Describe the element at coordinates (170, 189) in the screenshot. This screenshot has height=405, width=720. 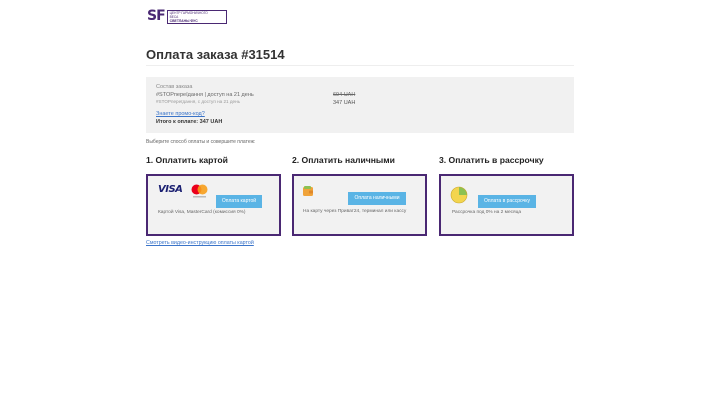
I see `visa-logo: VISA` at that location.